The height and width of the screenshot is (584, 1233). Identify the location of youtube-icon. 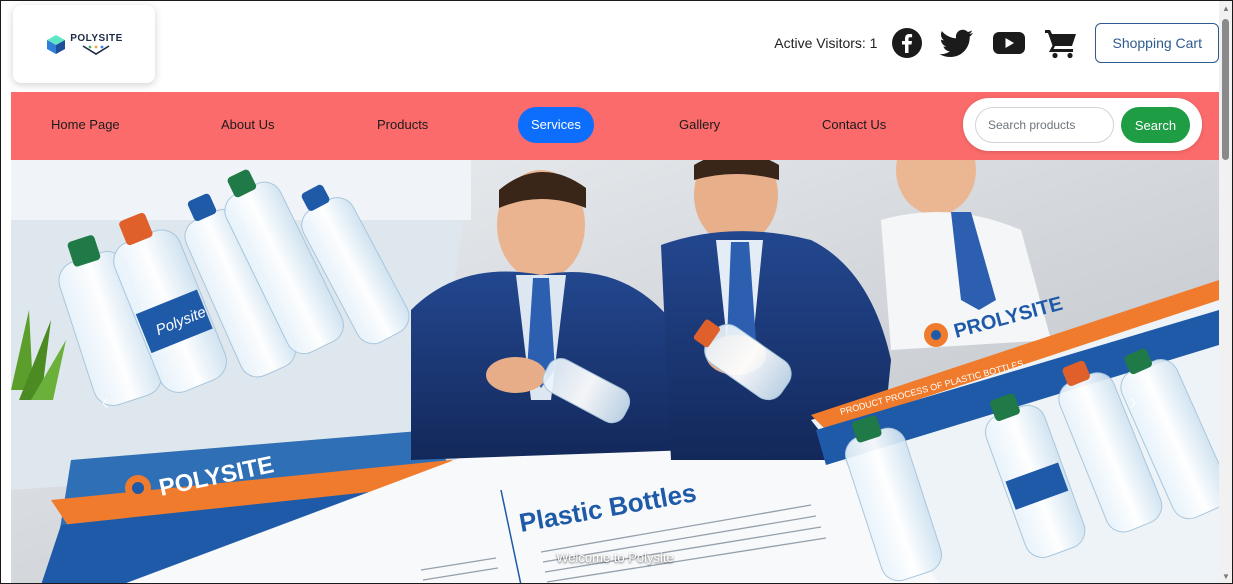
(1009, 43).